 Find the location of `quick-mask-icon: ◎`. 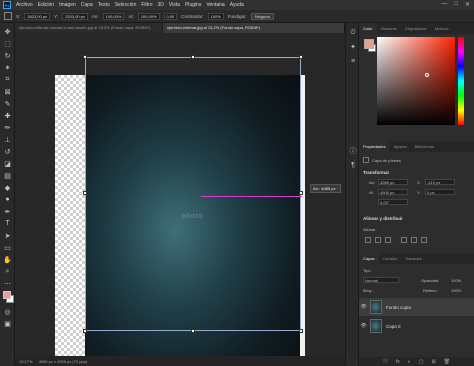

quick-mask-icon: ◎ is located at coordinates (7, 311).